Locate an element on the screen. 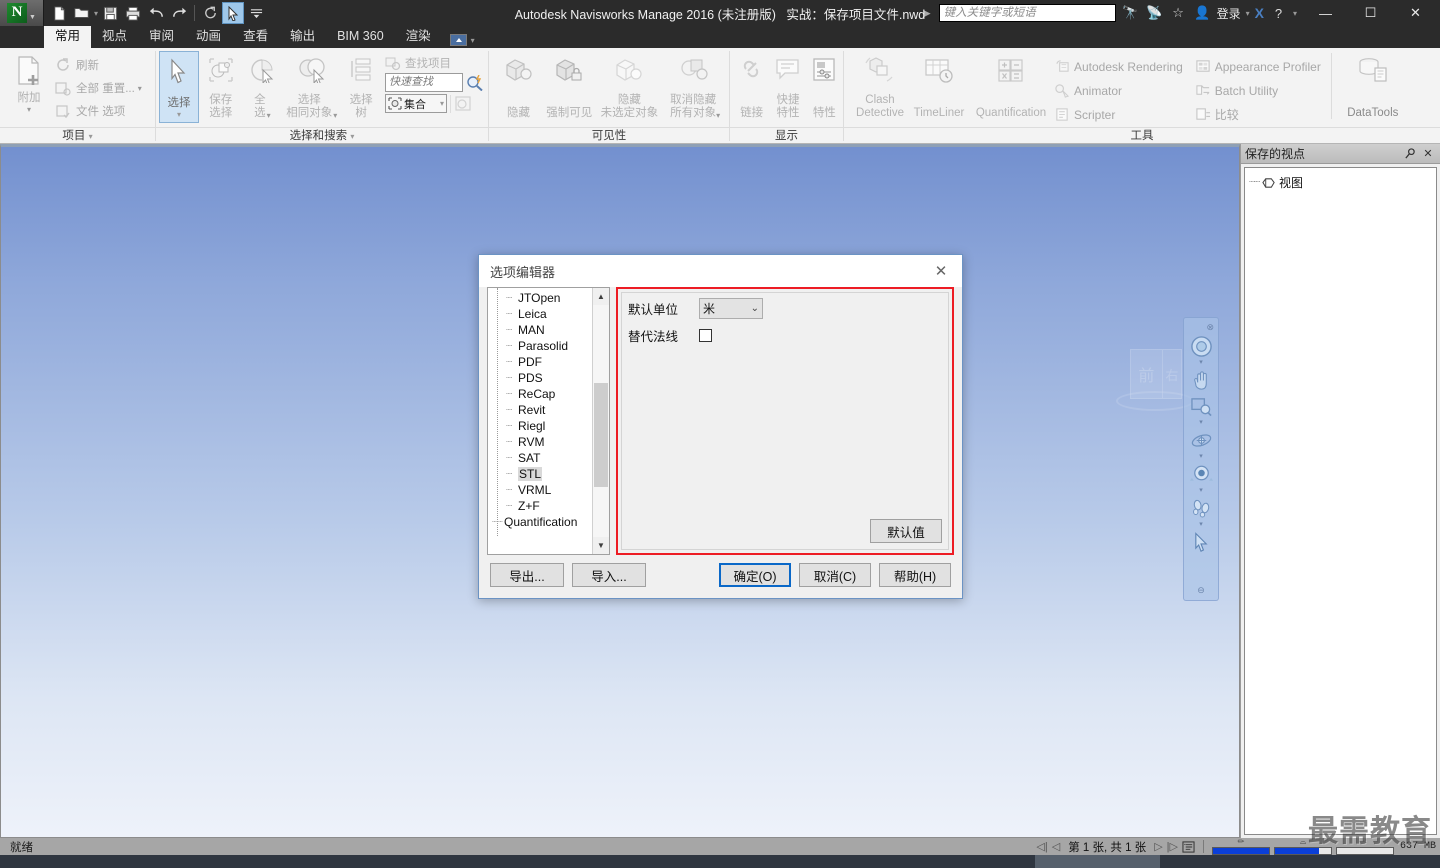  sheet-browser-icon is located at coordinates (1188, 846).